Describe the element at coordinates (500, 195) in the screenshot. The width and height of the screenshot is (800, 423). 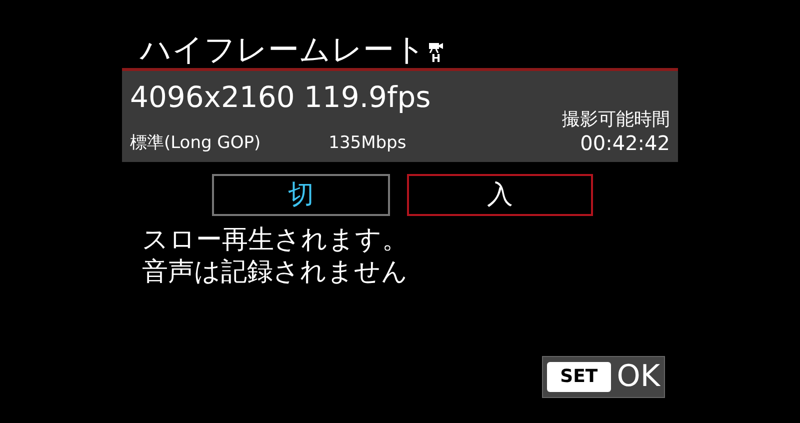
I see `option-button: 入` at that location.